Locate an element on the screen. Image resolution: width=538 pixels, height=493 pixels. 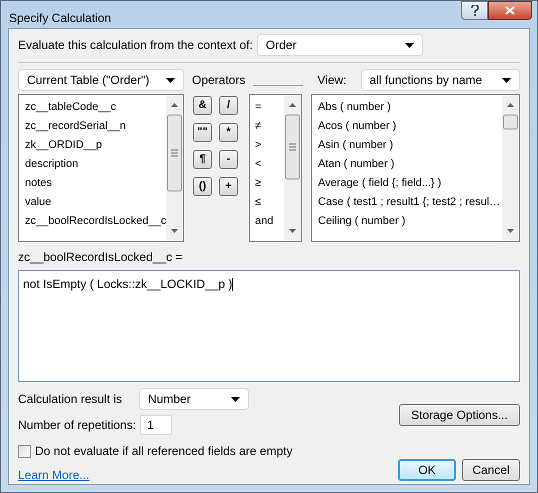
operators-label: Operators is located at coordinates (219, 80).